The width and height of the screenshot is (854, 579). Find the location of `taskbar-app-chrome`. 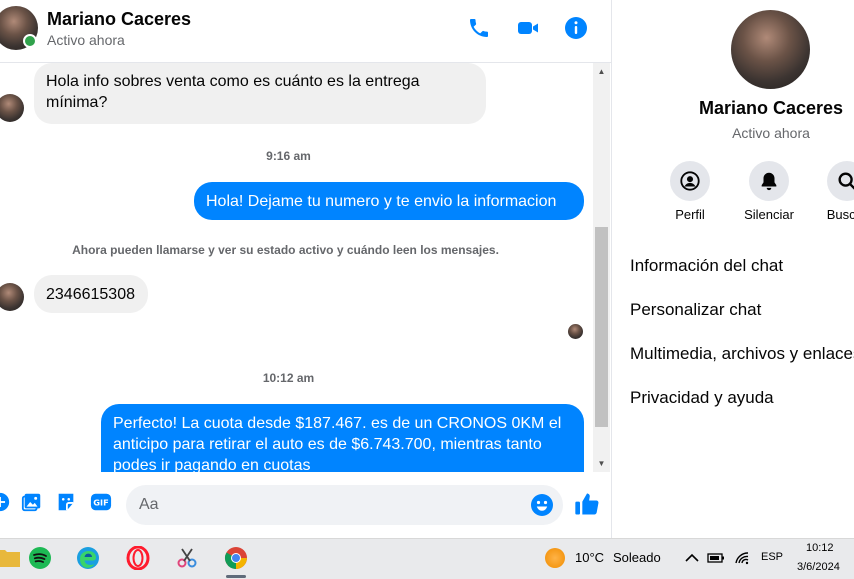

taskbar-app-chrome is located at coordinates (236, 558).